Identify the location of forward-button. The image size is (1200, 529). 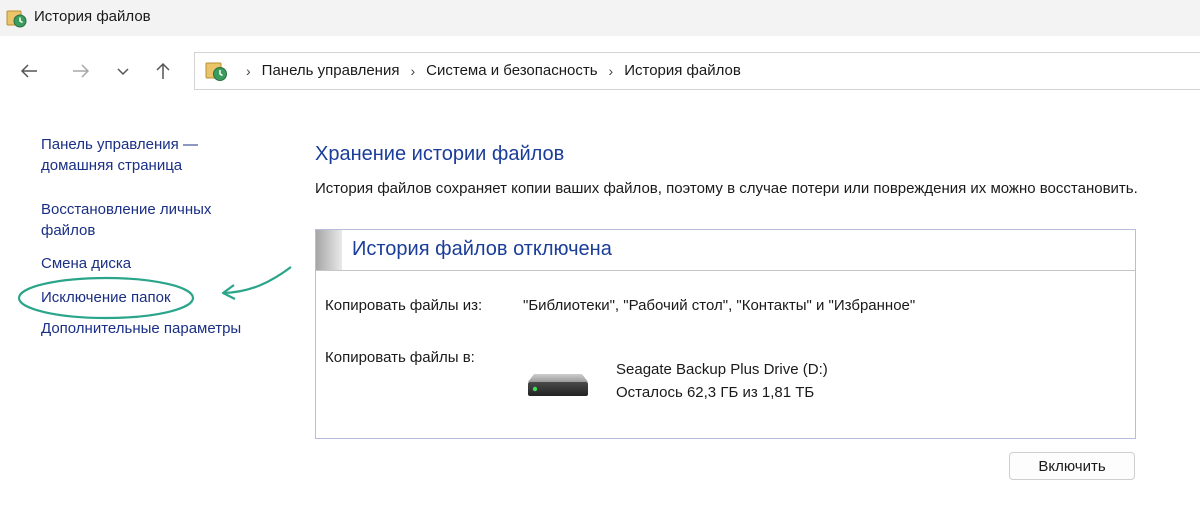
(81, 71).